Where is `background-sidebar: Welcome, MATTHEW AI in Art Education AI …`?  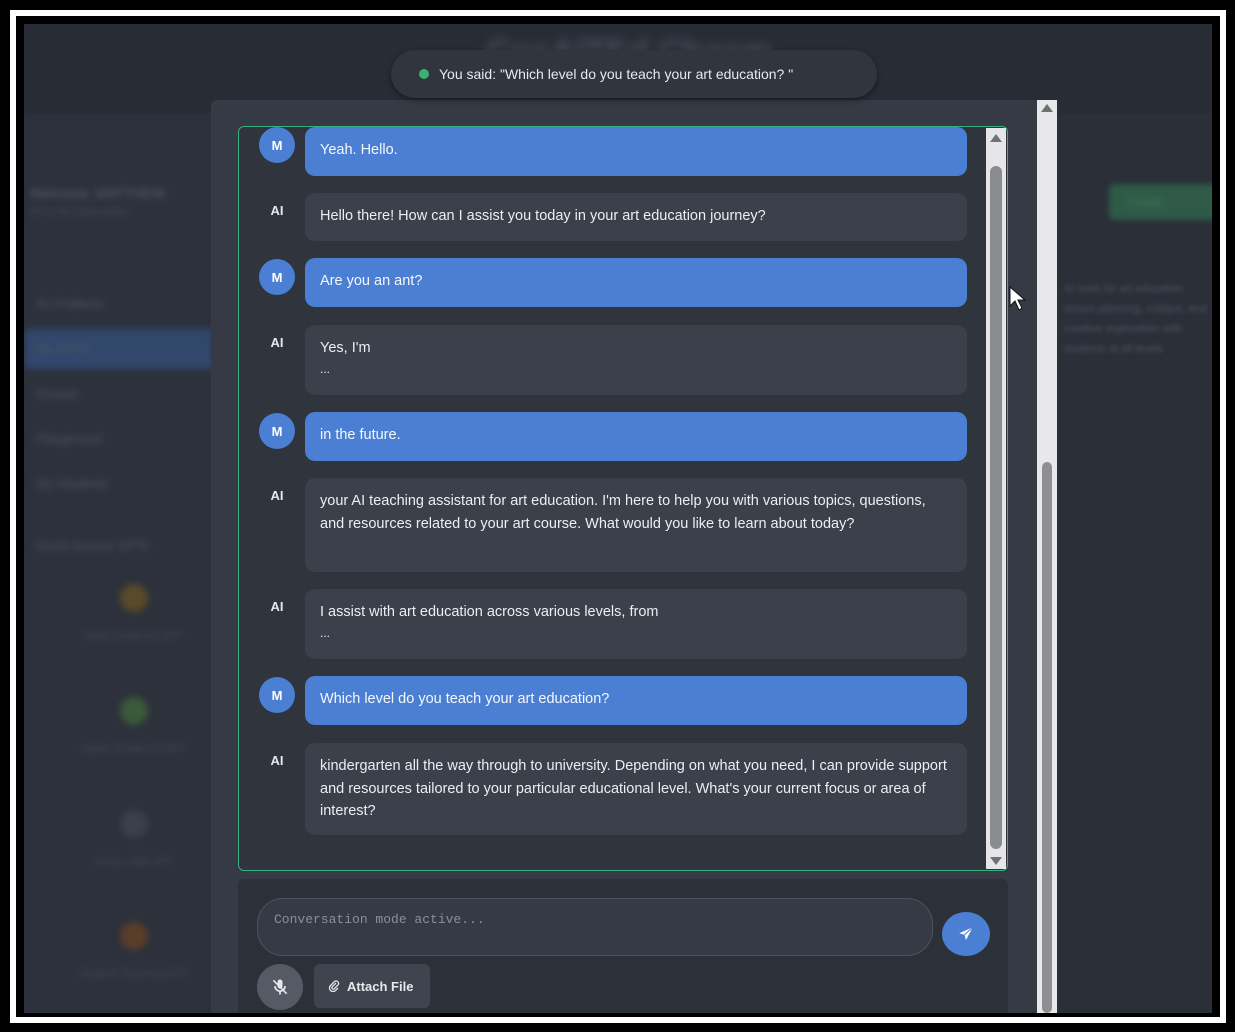 background-sidebar: Welcome, MATTHEW AI in Art Education AI … is located at coordinates (119, 563).